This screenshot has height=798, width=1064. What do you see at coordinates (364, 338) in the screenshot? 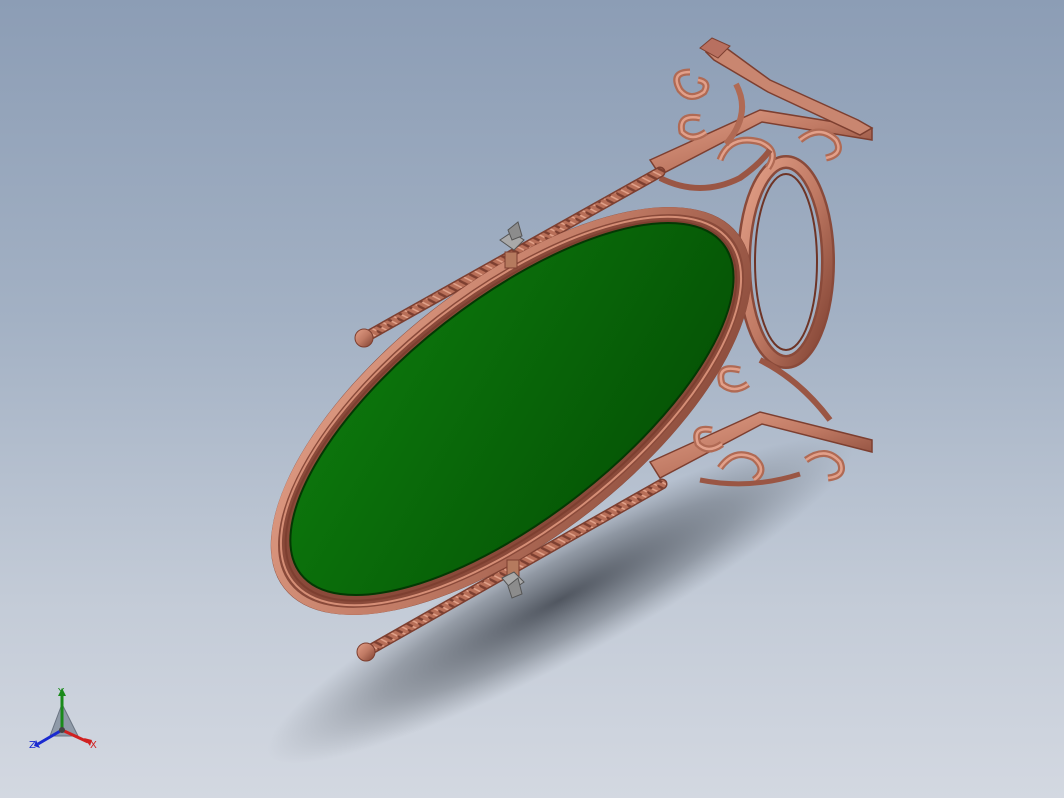
I see `upper-rod-end-ball` at bounding box center [364, 338].